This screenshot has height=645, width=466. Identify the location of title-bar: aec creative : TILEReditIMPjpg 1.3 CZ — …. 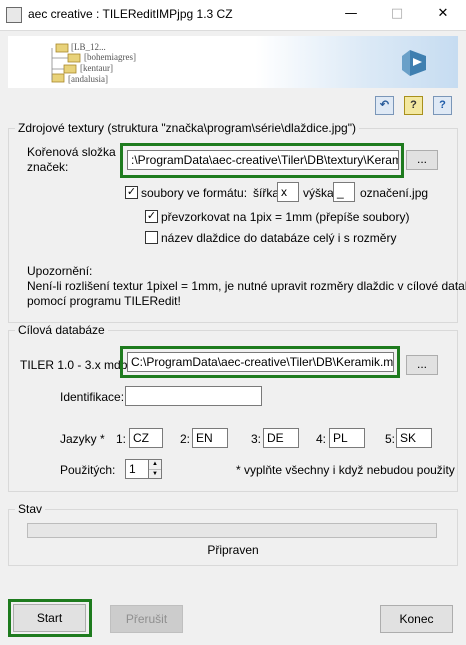
(233, 15).